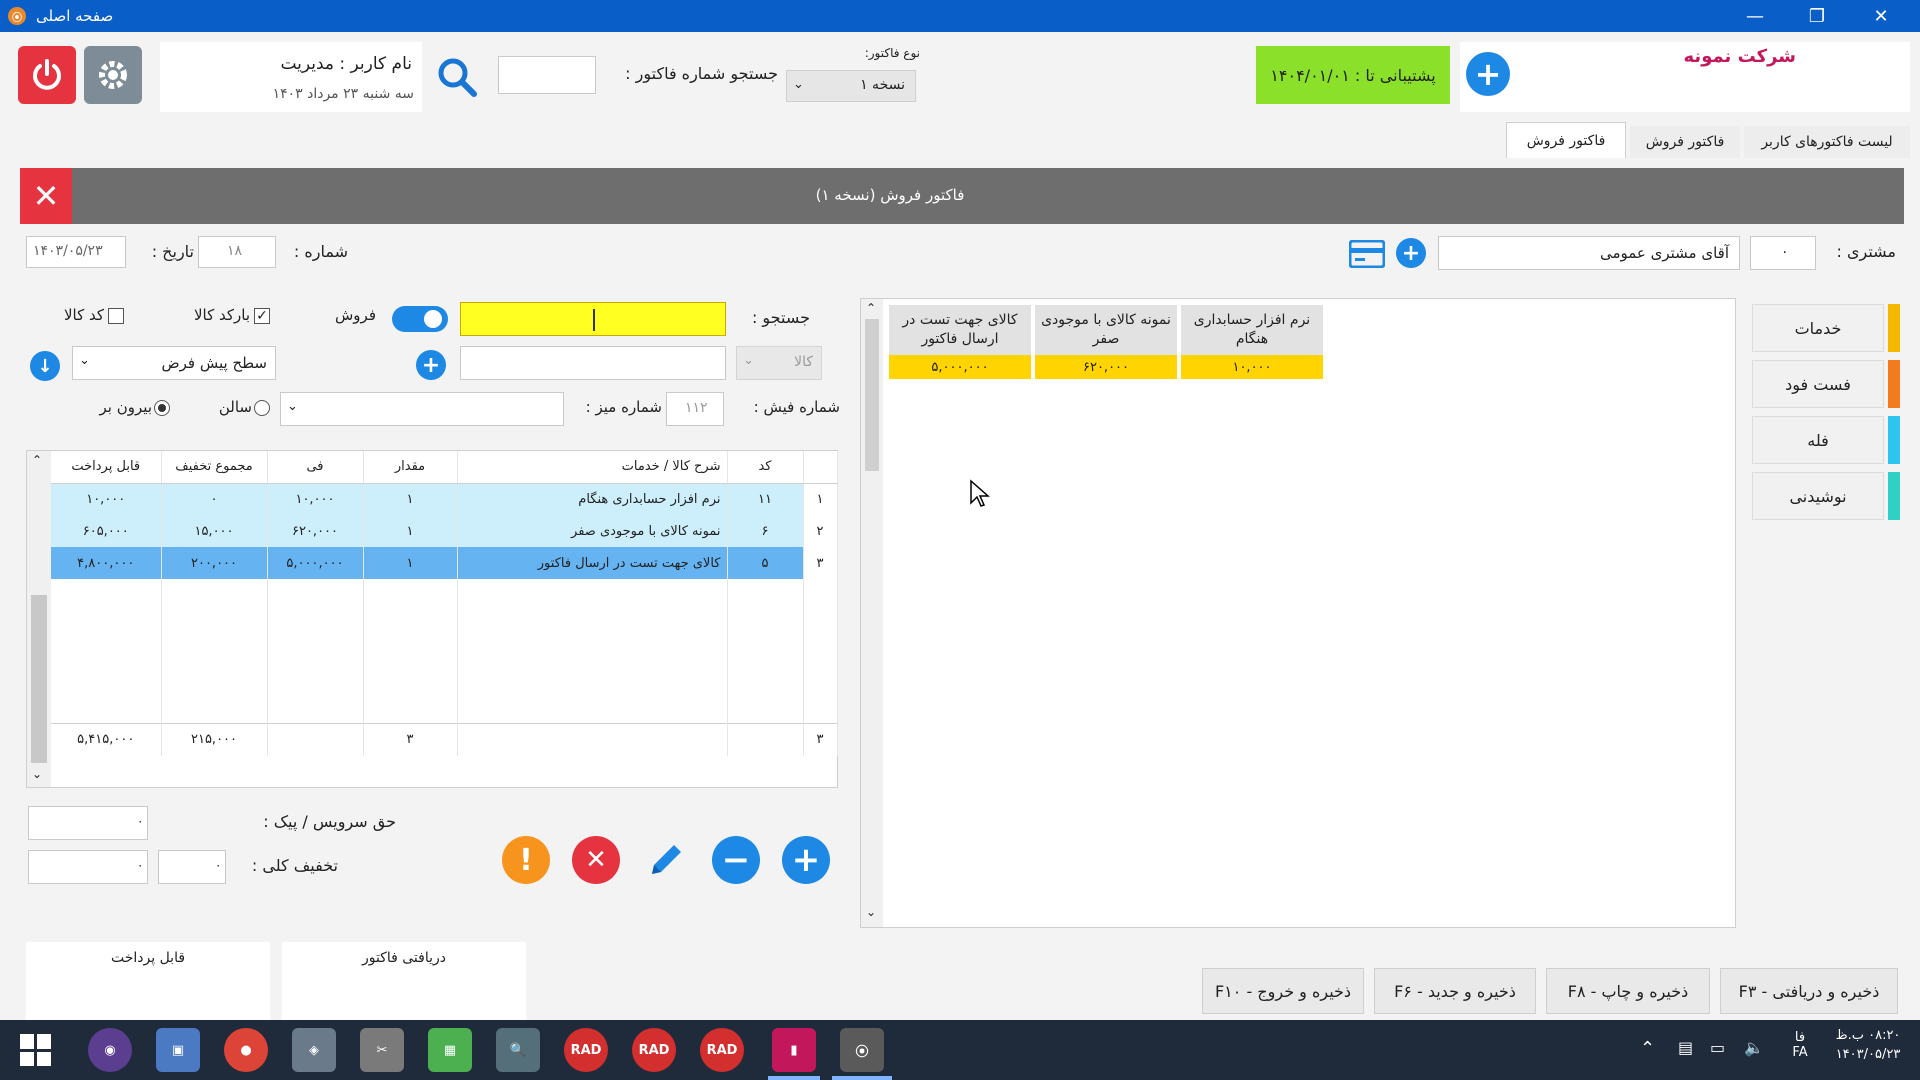  I want to click on settings-button, so click(113, 75).